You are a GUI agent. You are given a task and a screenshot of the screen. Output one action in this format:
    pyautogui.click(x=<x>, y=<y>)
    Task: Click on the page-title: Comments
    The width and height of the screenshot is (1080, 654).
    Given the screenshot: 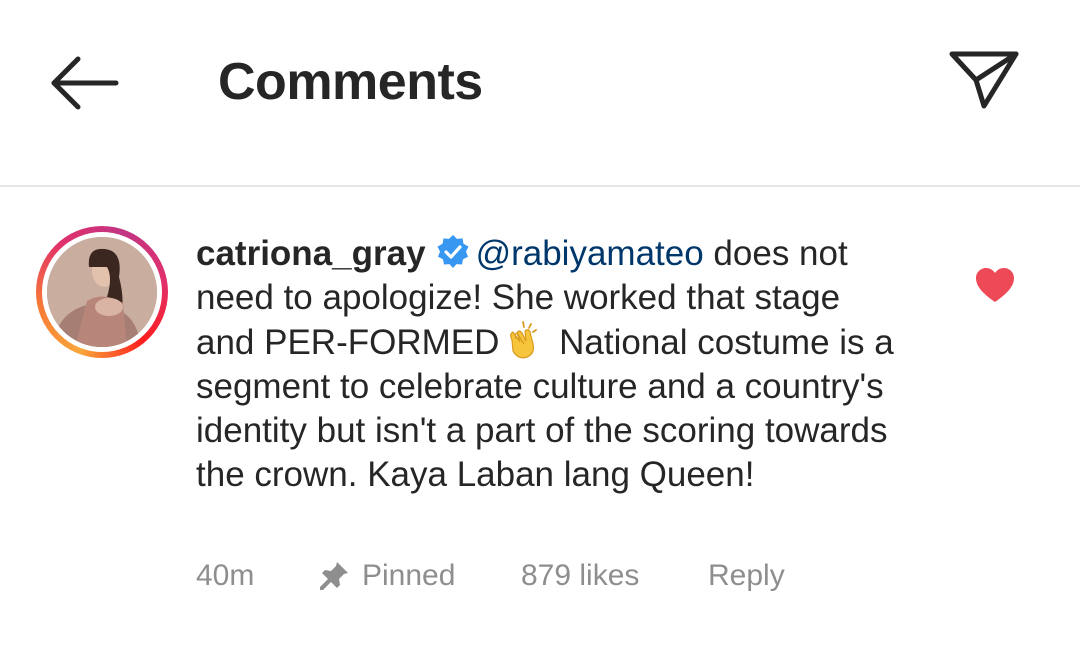 What is the action you would take?
    pyautogui.click(x=350, y=82)
    